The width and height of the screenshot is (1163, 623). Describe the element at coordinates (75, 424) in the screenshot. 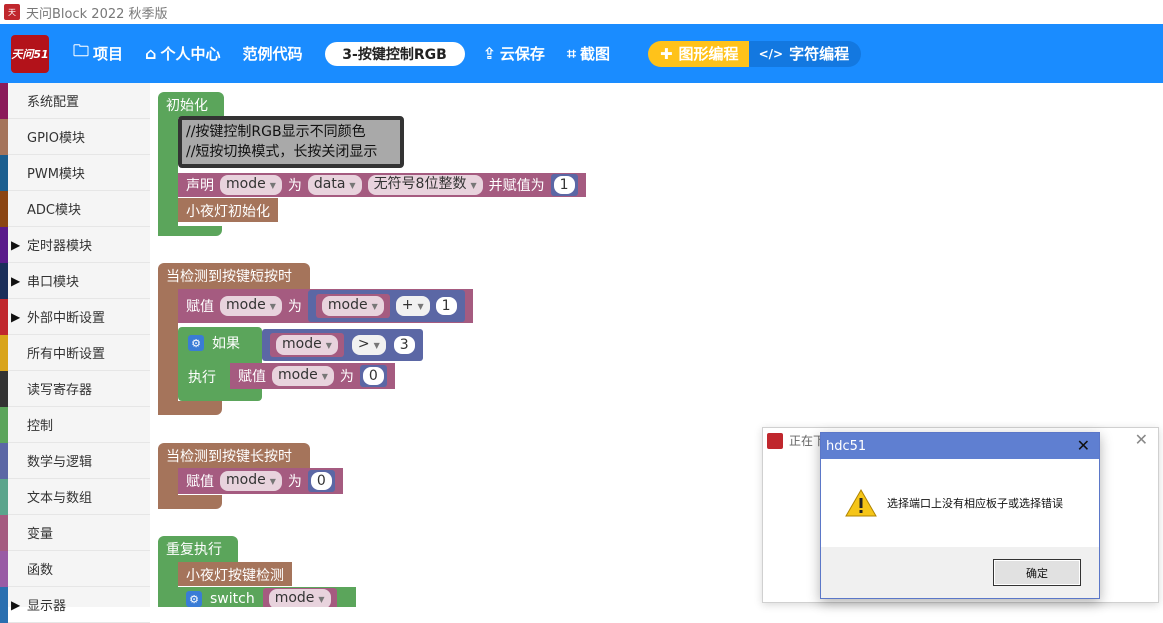

I see `sidebar-category: 控制` at that location.